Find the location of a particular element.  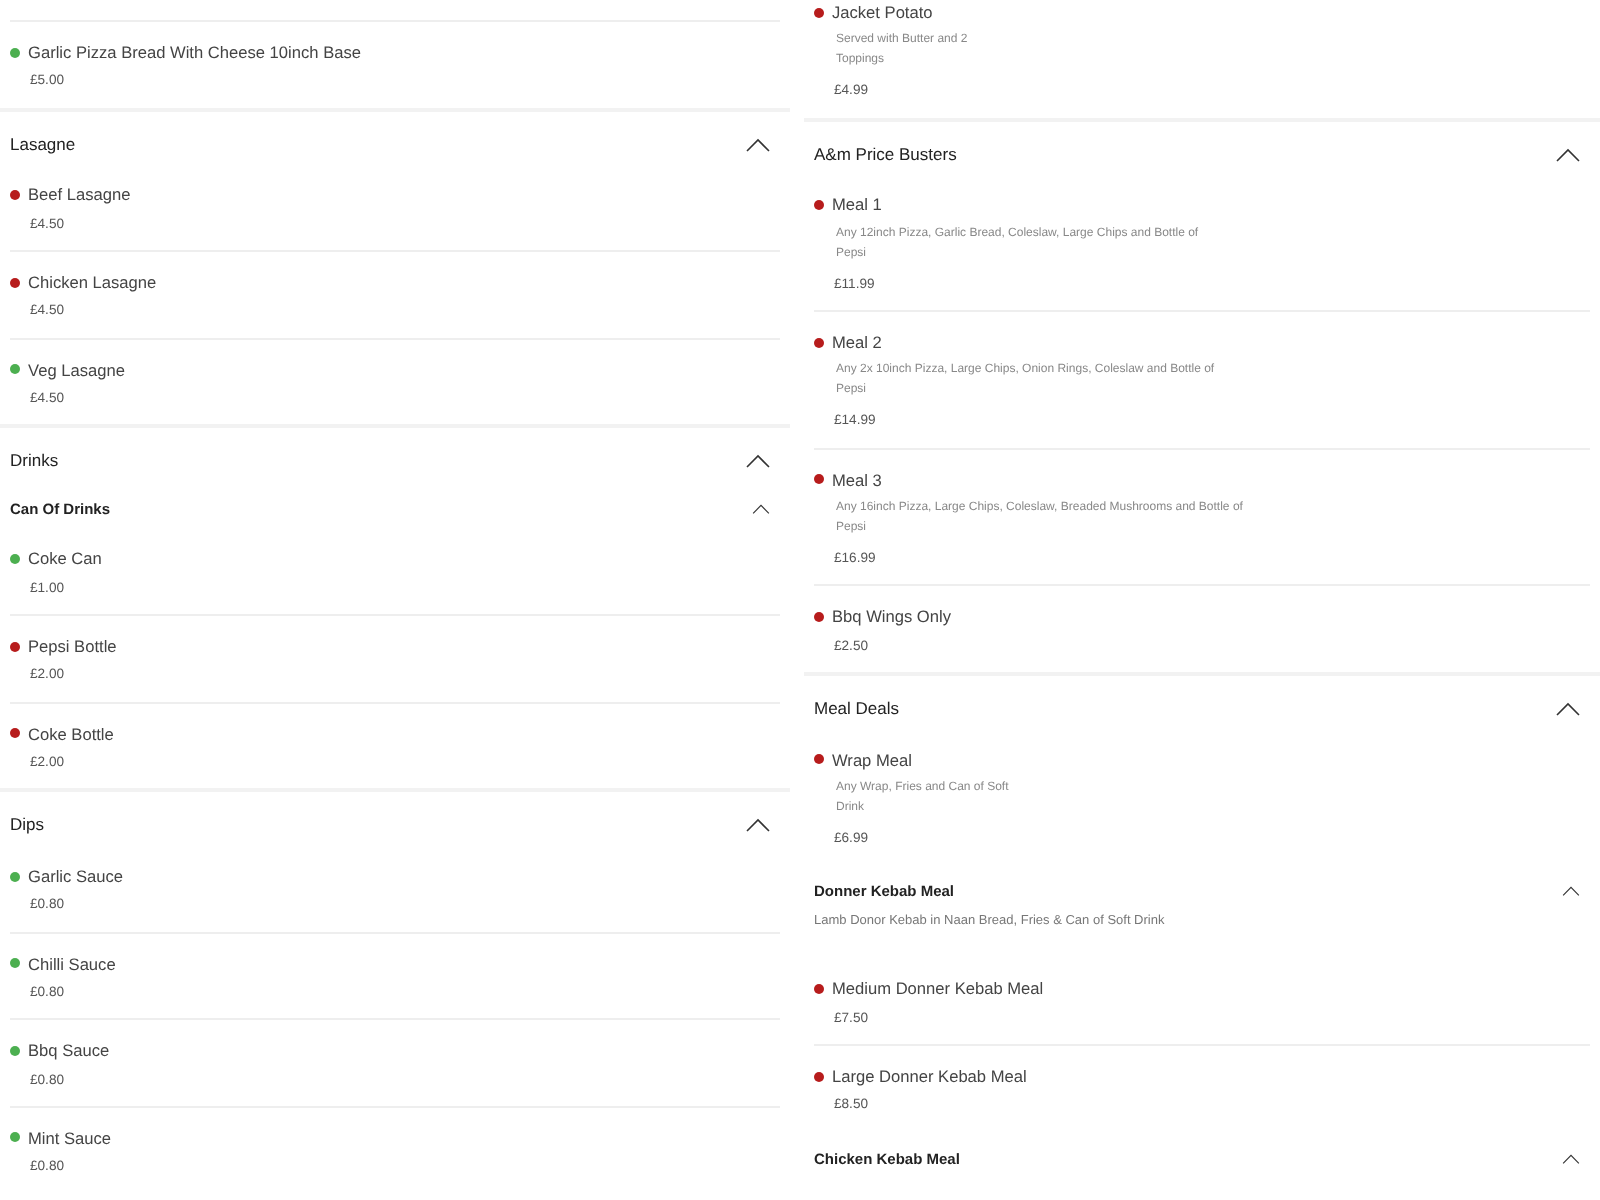

item-name: Bbq Sauce is located at coordinates (69, 1051).